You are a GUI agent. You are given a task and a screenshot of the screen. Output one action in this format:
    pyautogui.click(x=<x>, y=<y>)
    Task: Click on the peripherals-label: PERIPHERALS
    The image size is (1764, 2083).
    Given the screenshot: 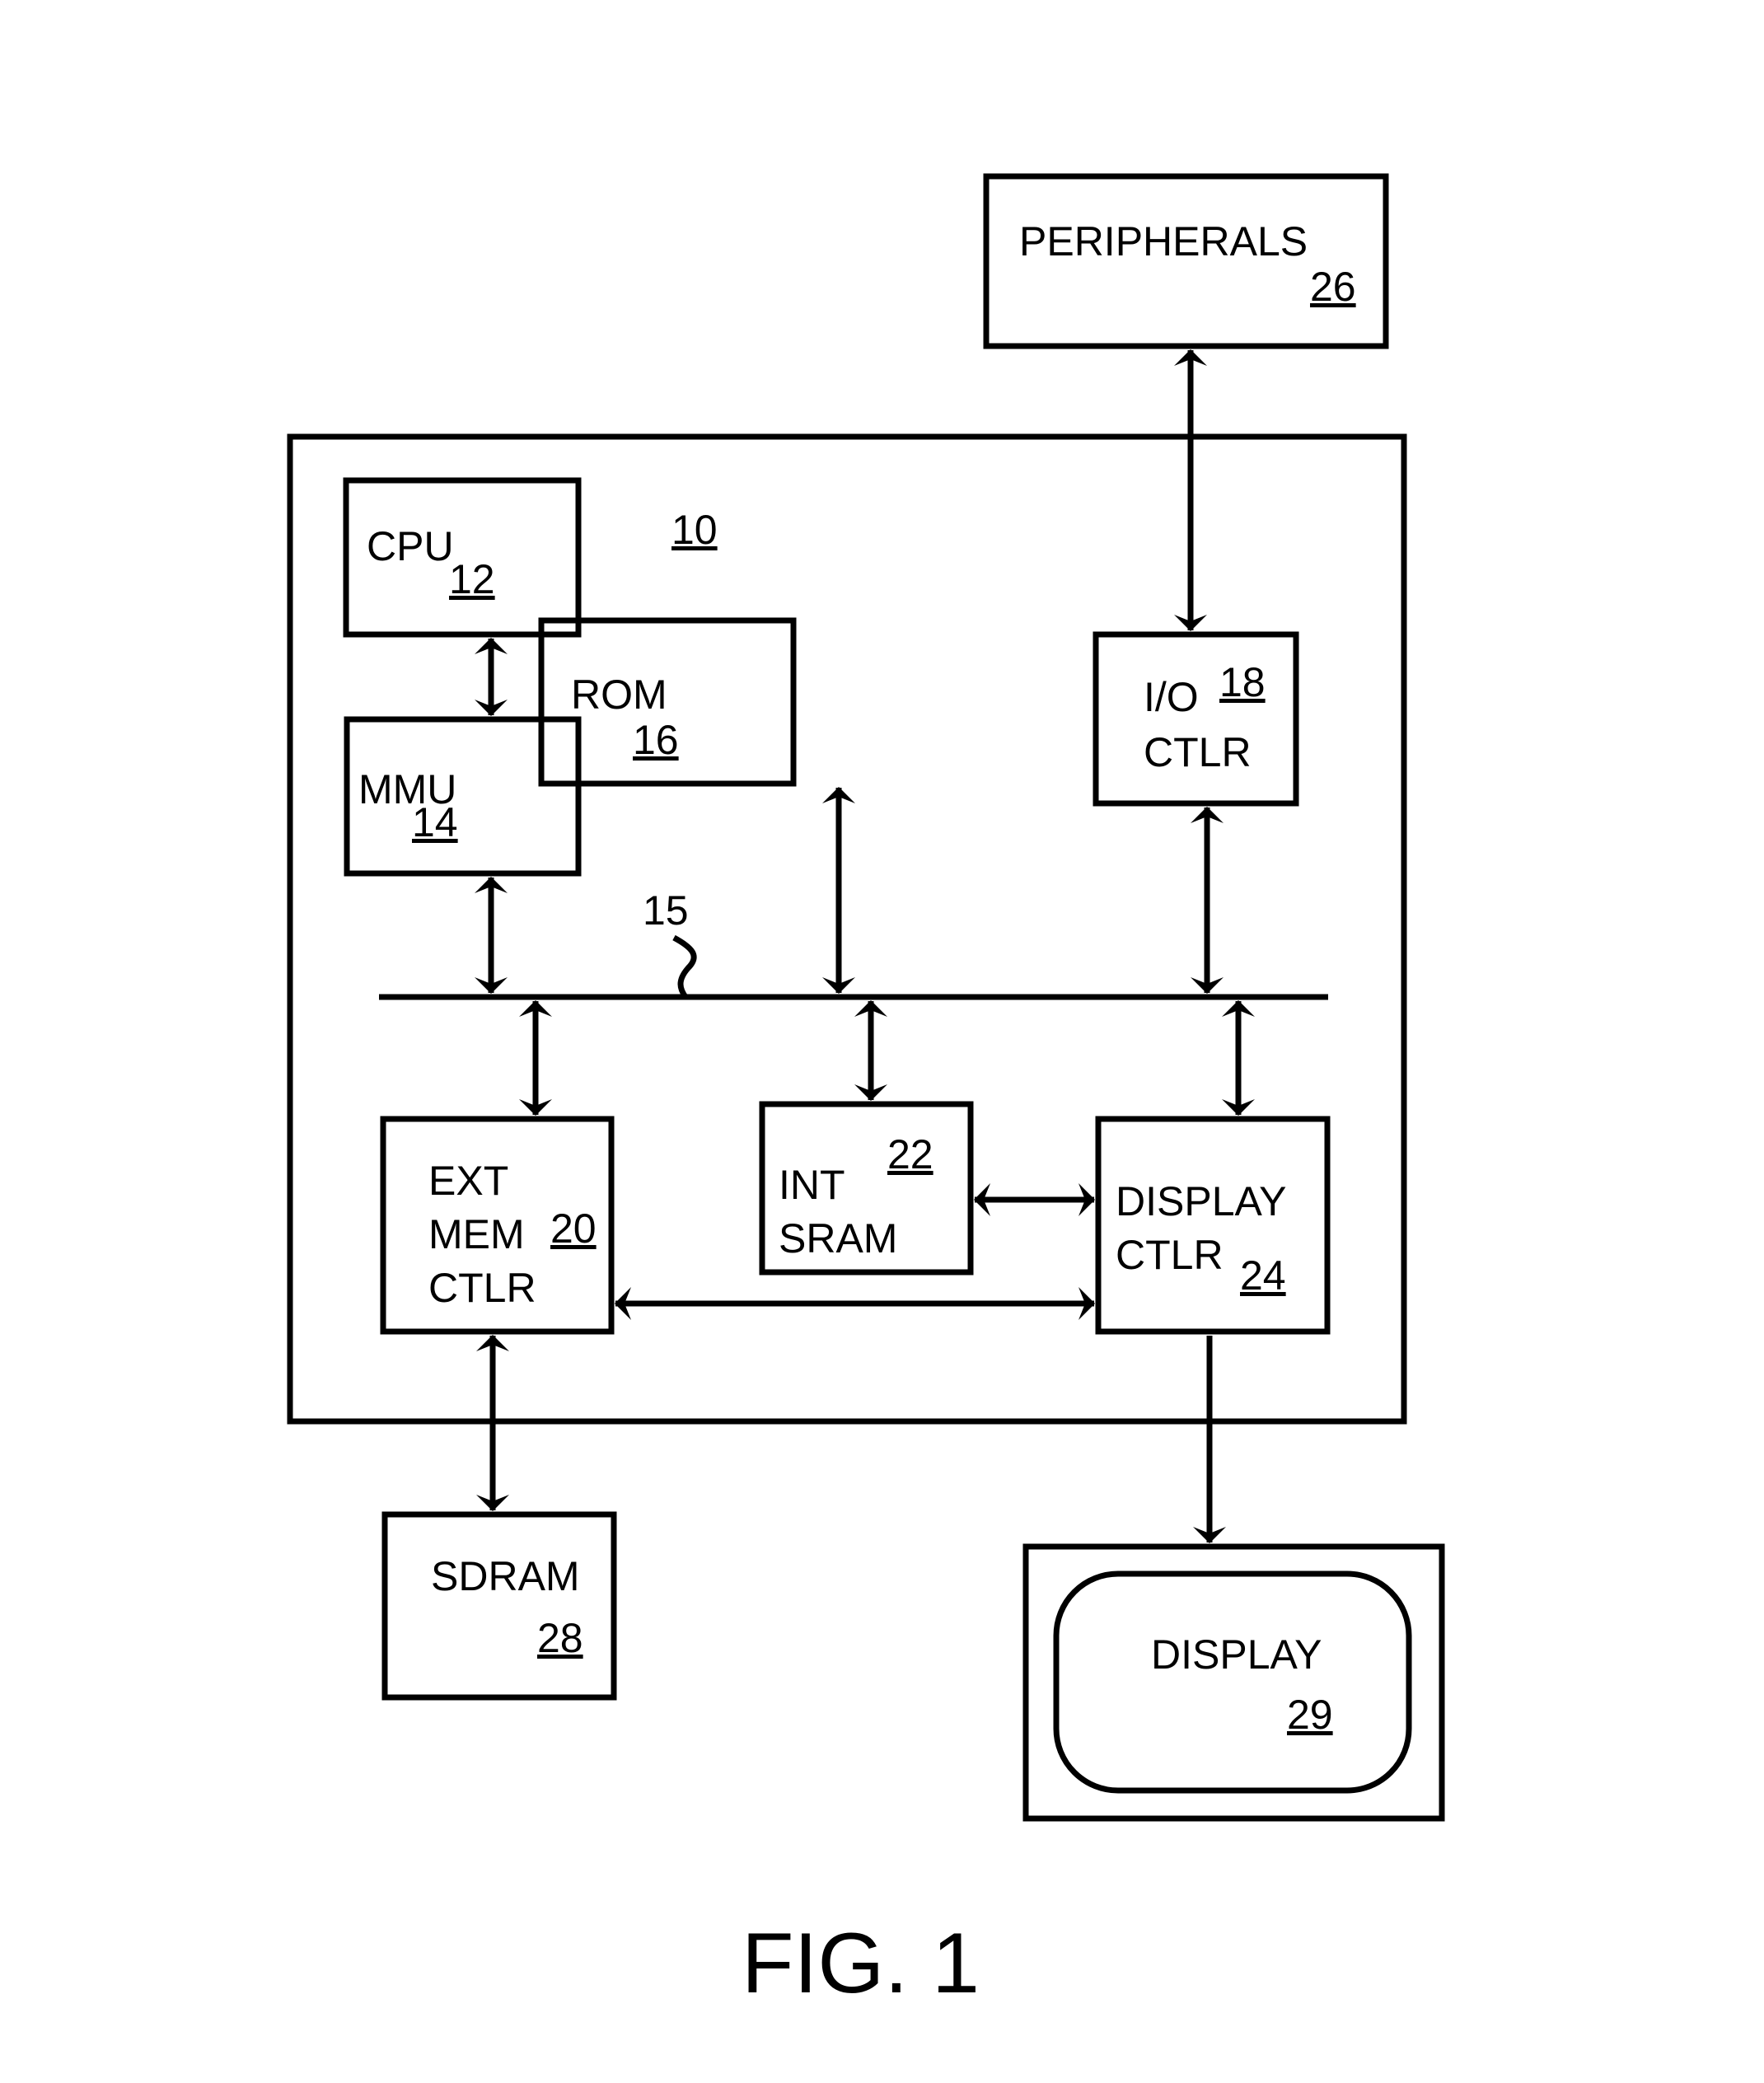 What is the action you would take?
    pyautogui.click(x=1163, y=241)
    